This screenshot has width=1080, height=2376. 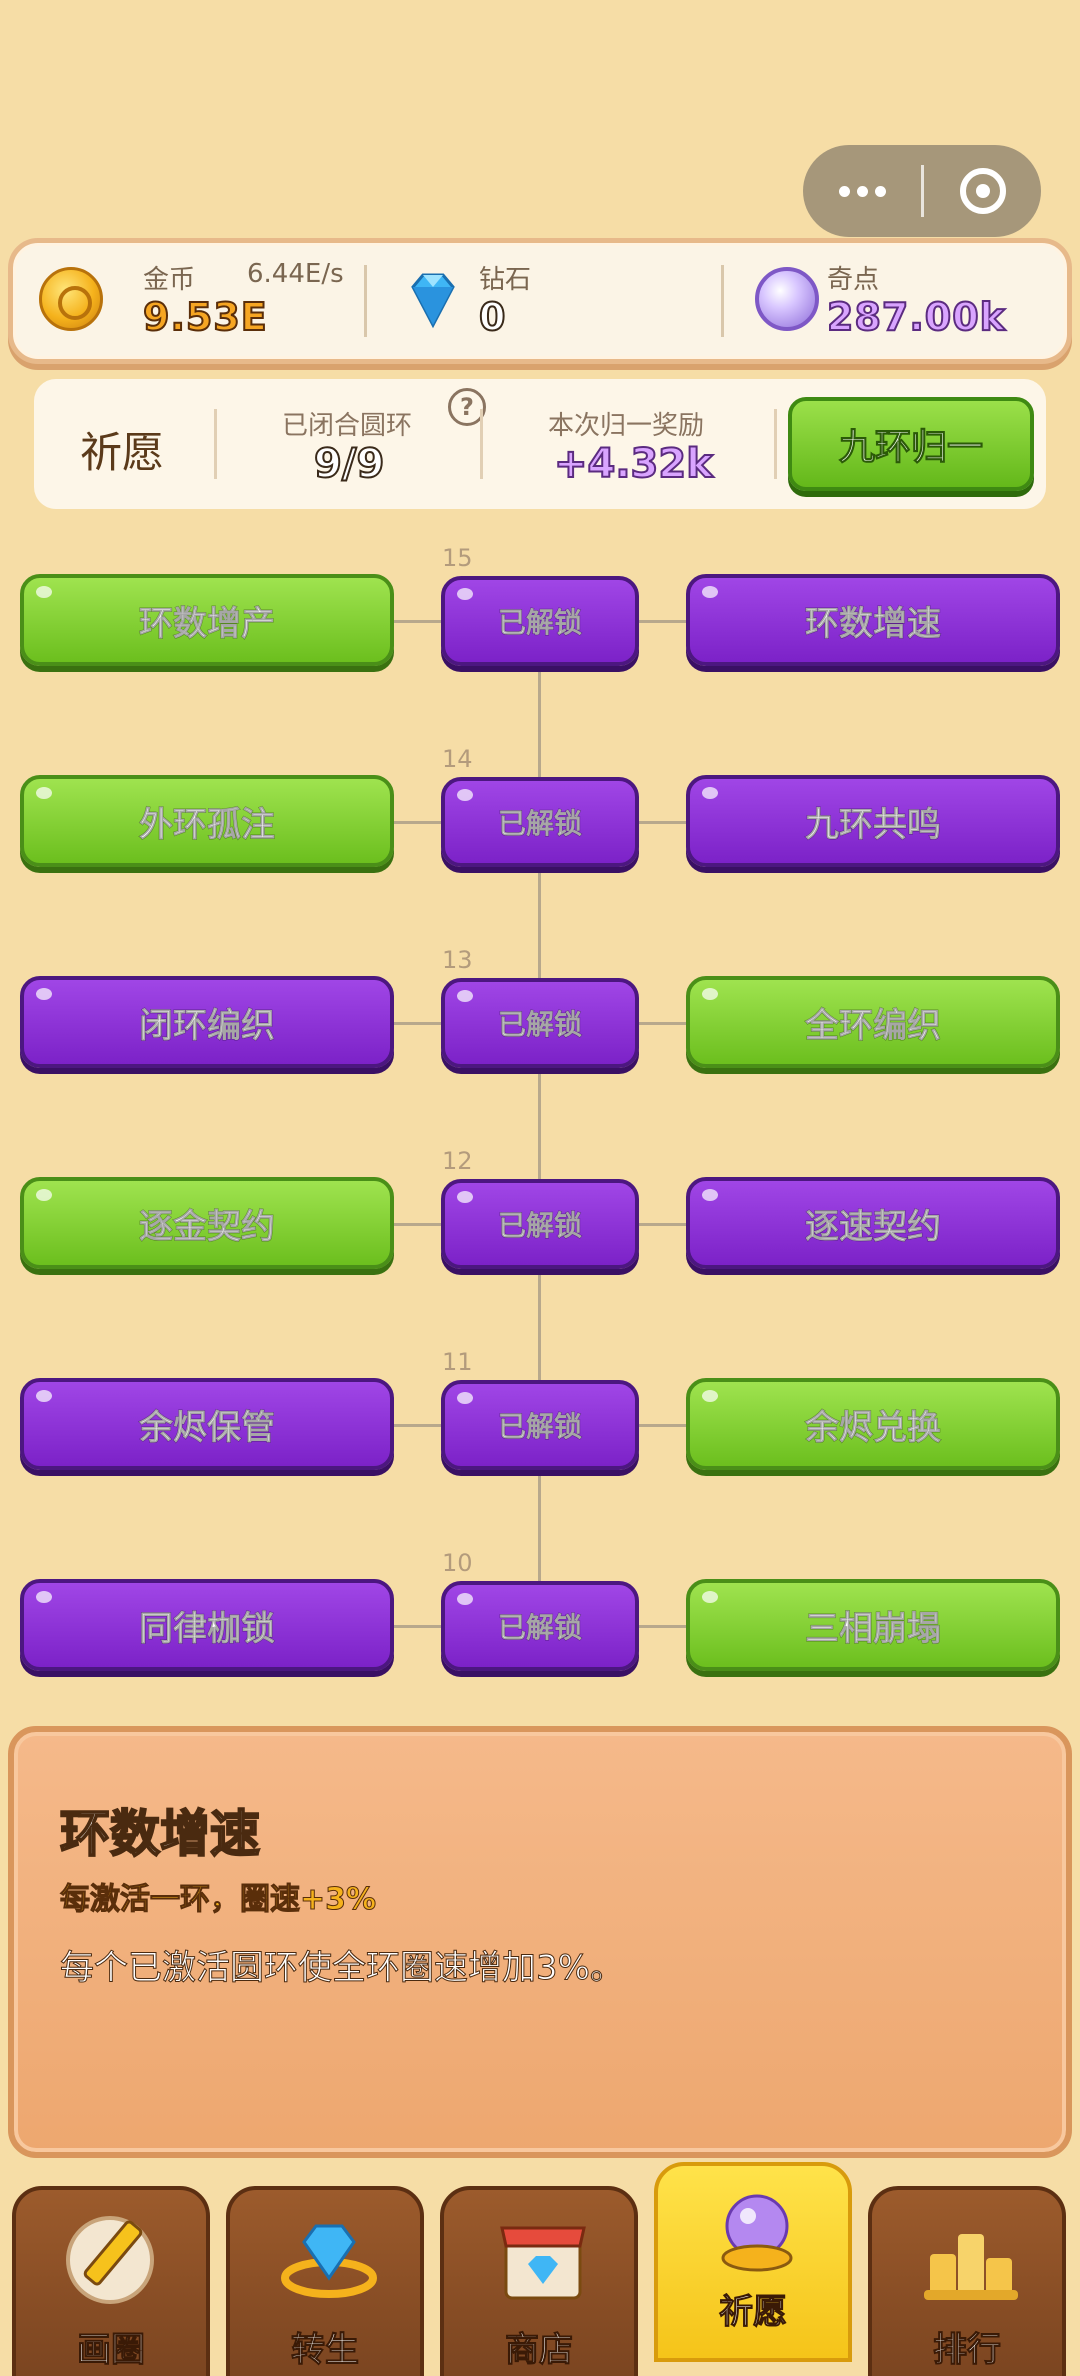 What do you see at coordinates (873, 620) in the screenshot?
I see `upgrade-node-right: 环数增速` at bounding box center [873, 620].